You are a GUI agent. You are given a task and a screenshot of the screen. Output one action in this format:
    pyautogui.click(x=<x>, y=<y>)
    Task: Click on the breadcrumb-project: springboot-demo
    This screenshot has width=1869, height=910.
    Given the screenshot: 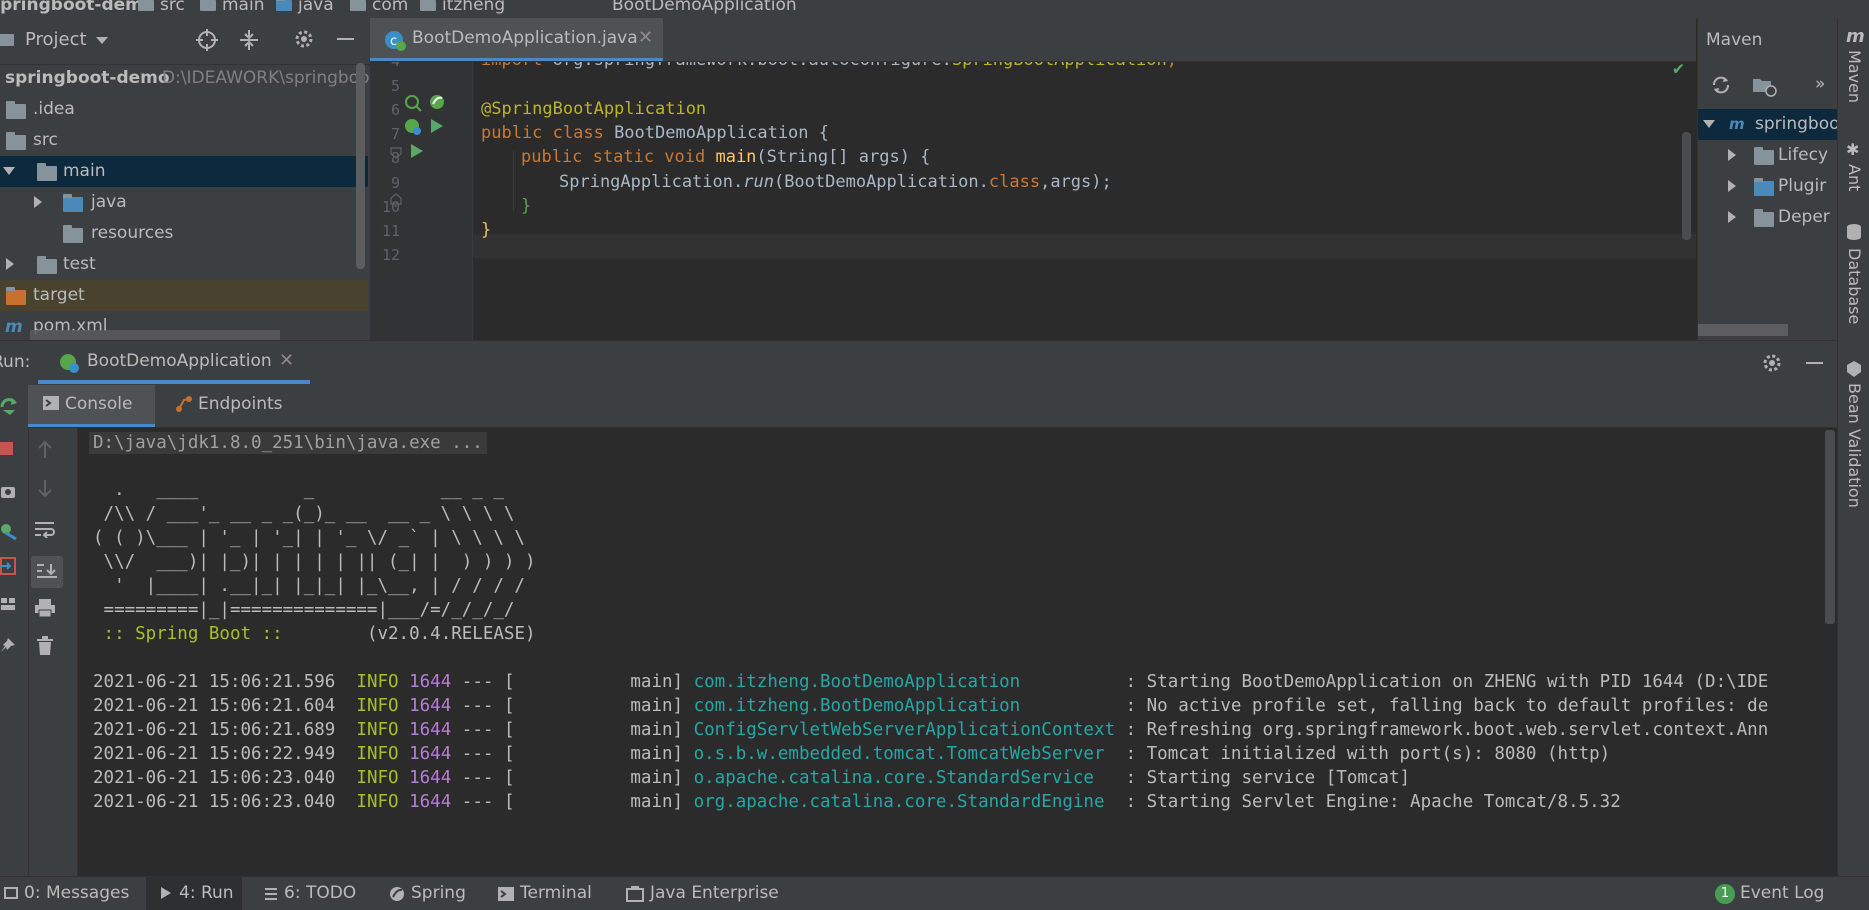 What is the action you would take?
    pyautogui.click(x=77, y=7)
    